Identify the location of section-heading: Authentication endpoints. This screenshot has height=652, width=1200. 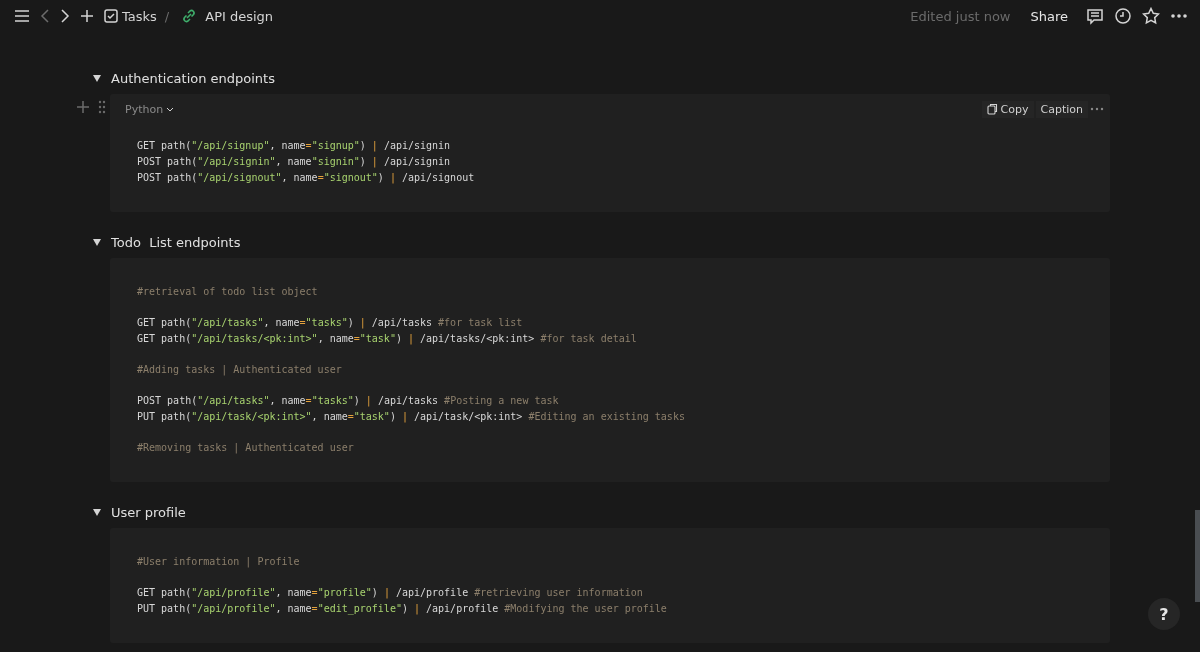
(193, 78).